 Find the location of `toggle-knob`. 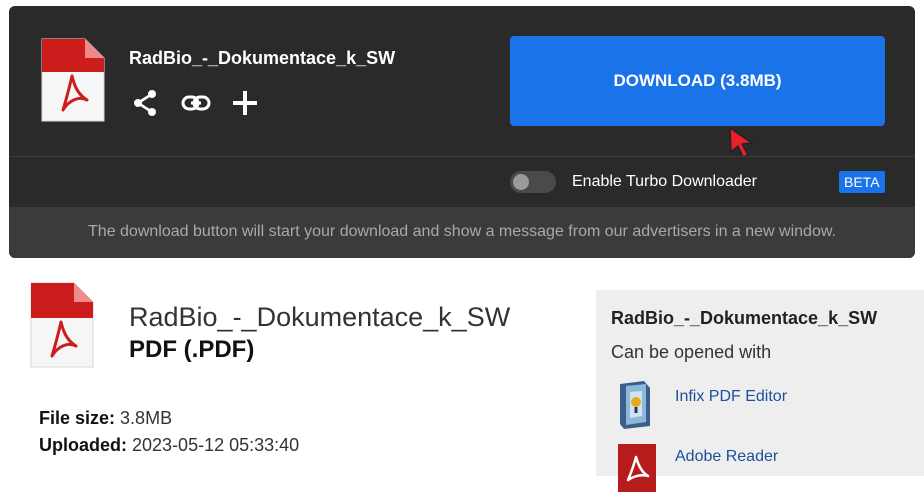

toggle-knob is located at coordinates (521, 182).